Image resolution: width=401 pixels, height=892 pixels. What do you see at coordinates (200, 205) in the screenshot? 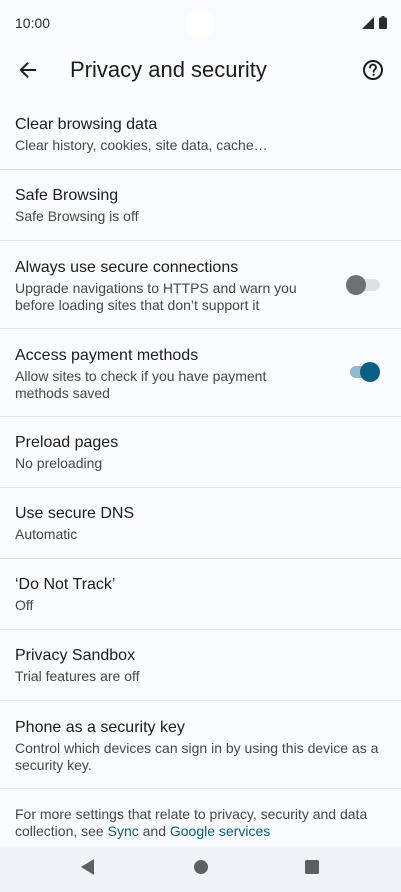
I see `setting-safe-browsing: Safe Browsing Safe Browsing is off` at bounding box center [200, 205].